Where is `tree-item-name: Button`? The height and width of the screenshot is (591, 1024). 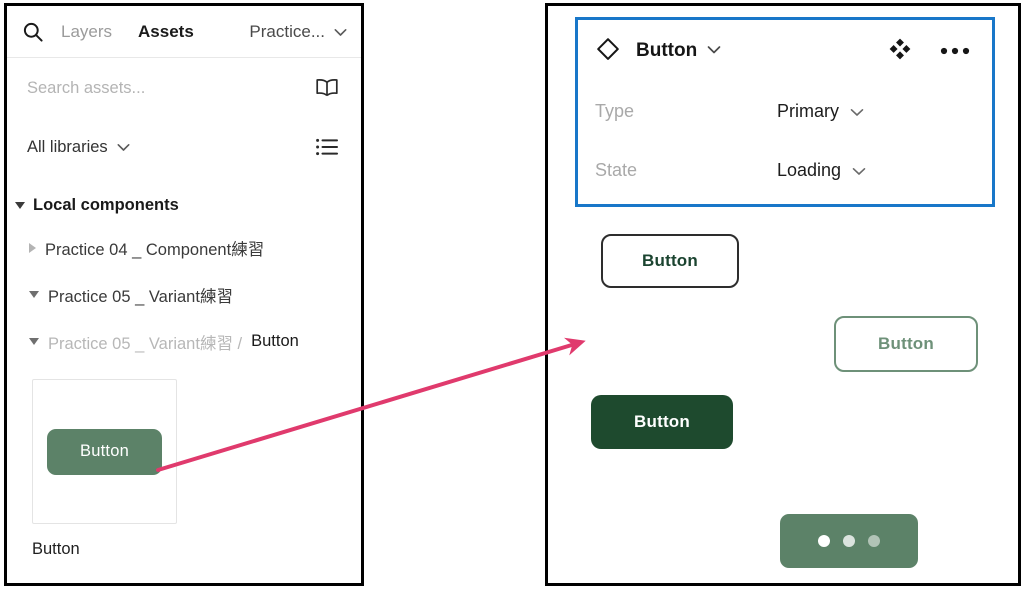 tree-item-name: Button is located at coordinates (275, 341).